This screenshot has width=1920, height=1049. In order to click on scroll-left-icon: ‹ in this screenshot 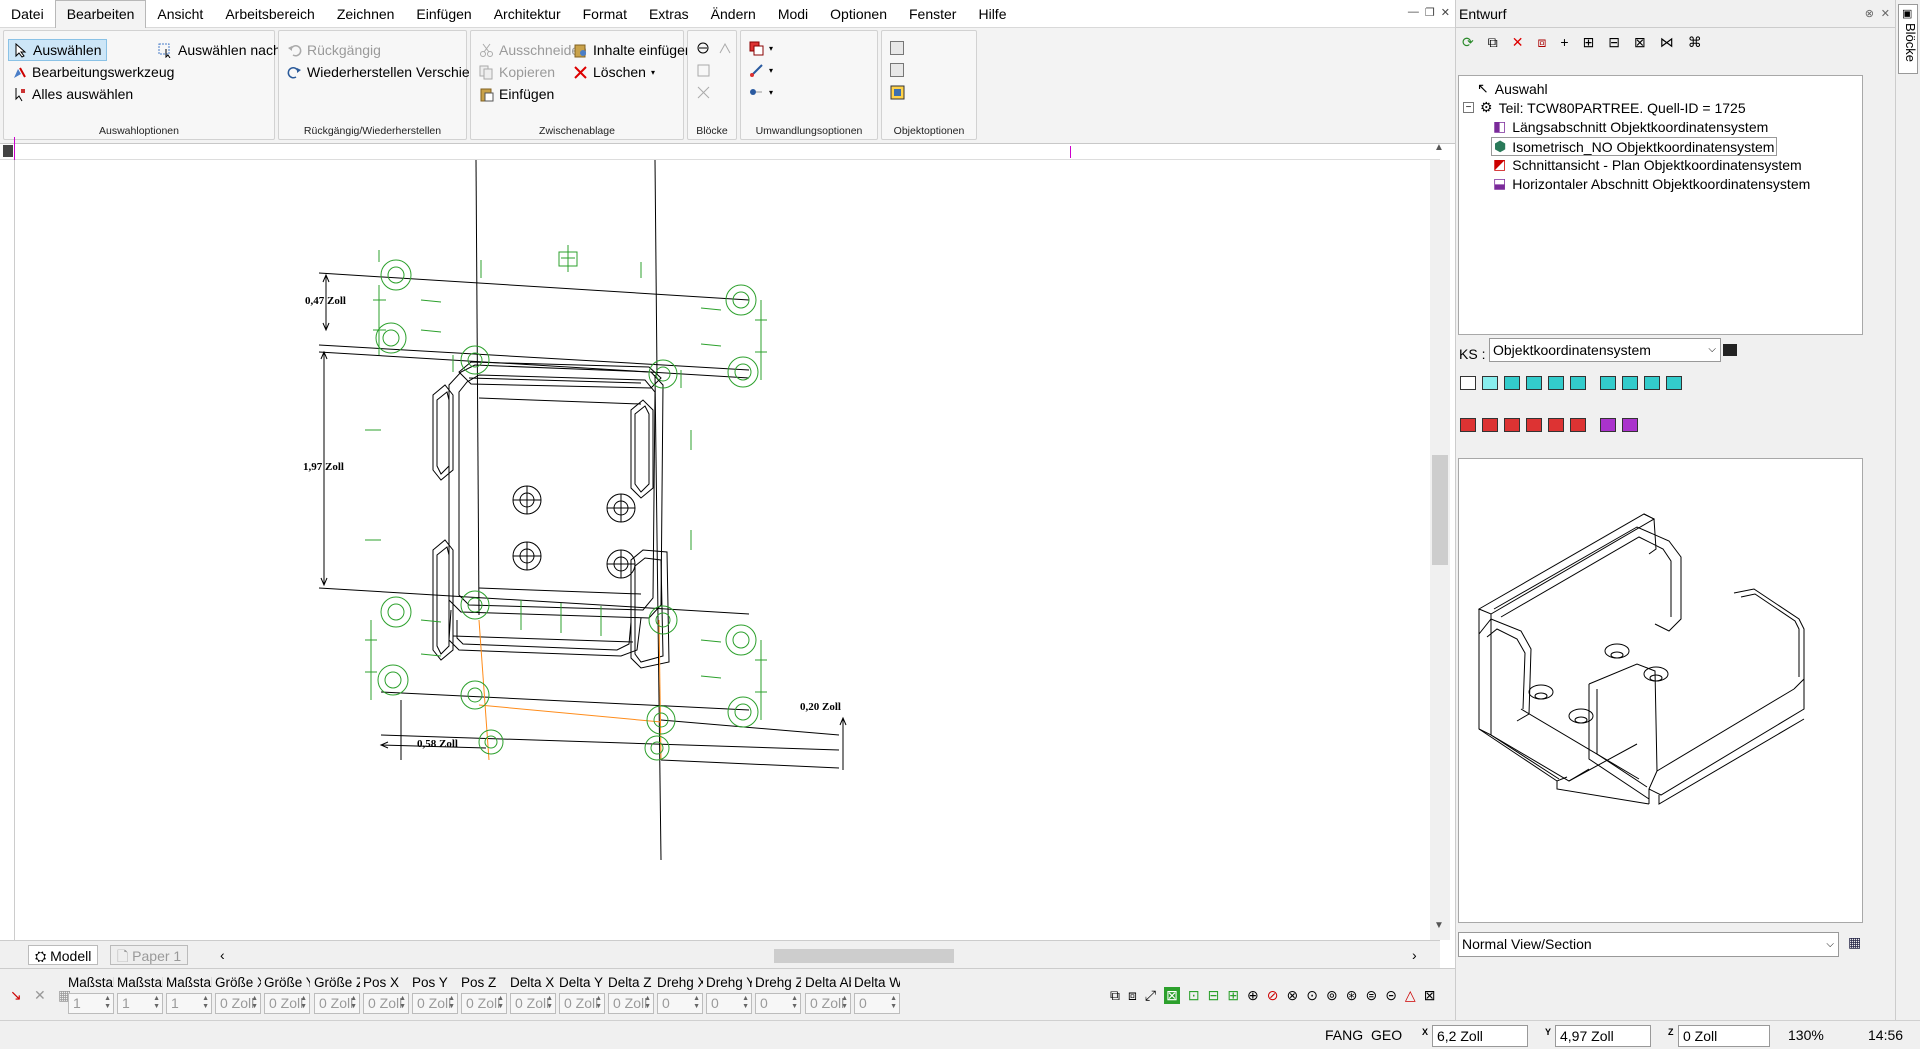, I will do `click(222, 955)`.